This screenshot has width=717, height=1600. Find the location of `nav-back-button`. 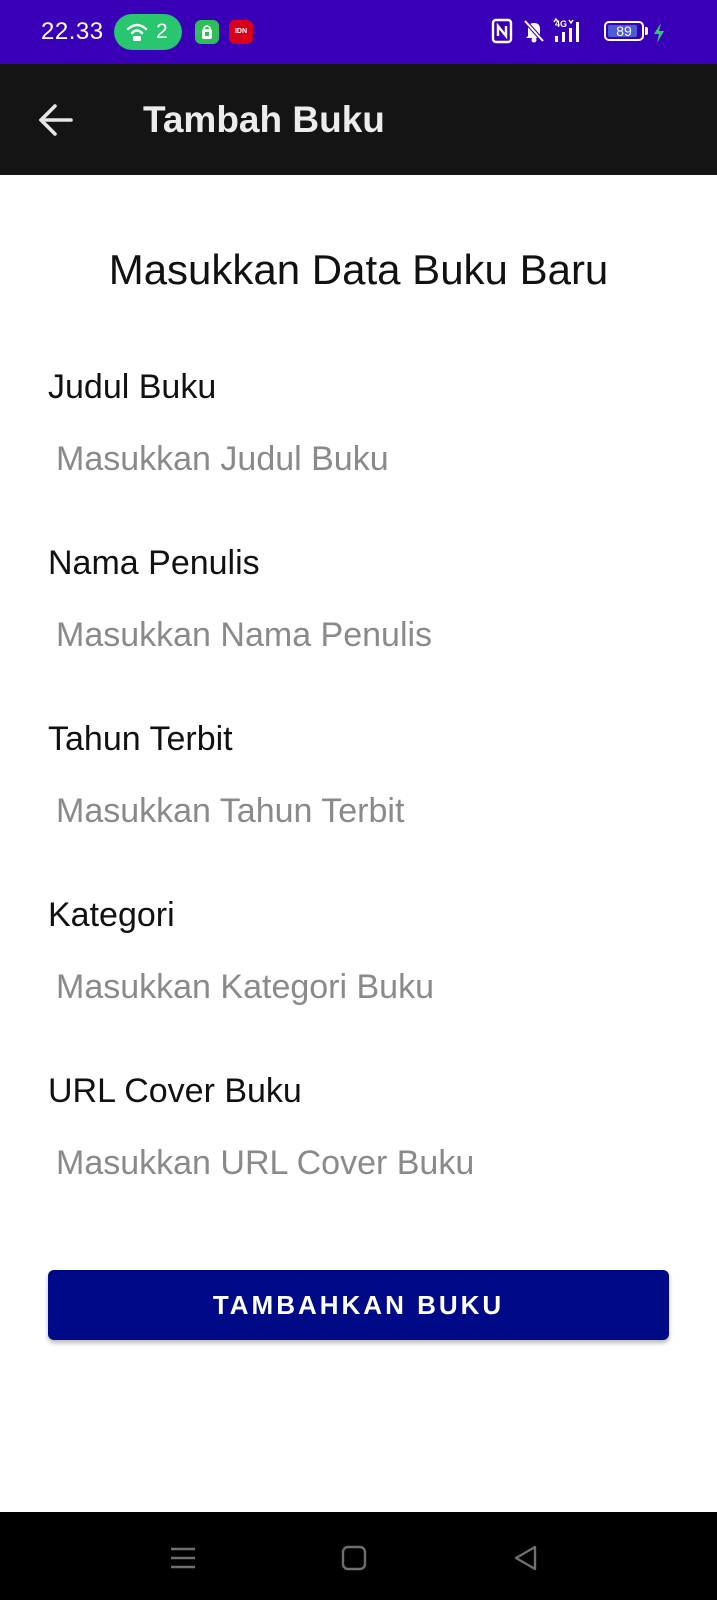

nav-back-button is located at coordinates (525, 1558).